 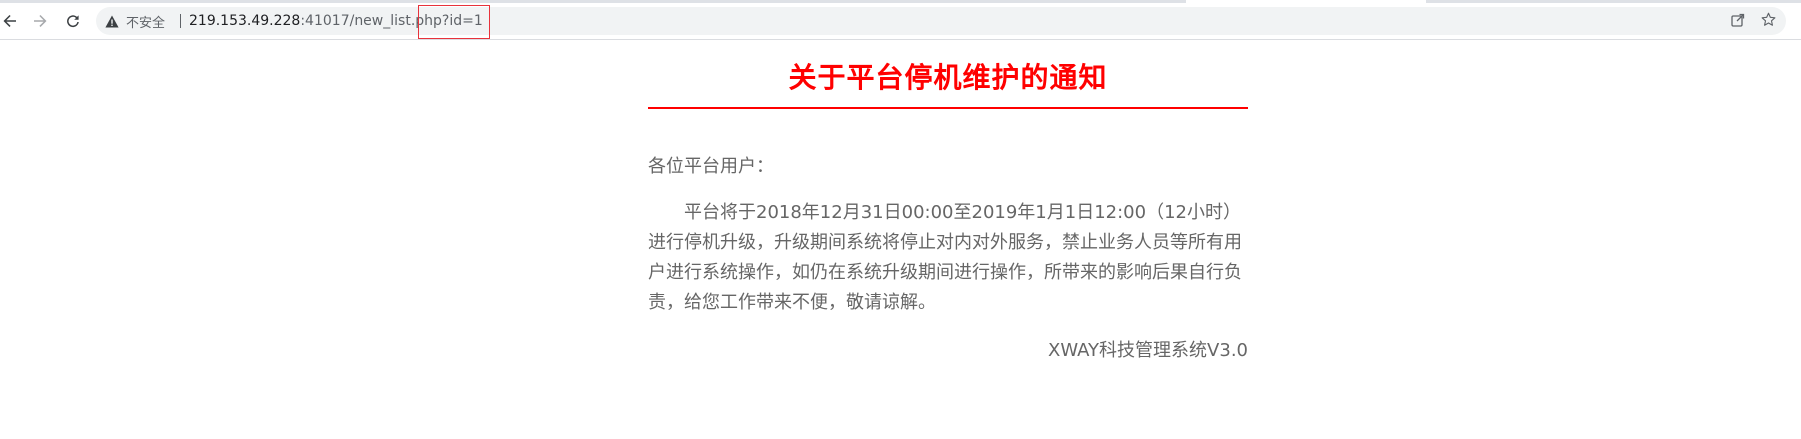 I want to click on url-text: 219.153.49.228:41017/new_list.php?id=1, so click(x=336, y=21).